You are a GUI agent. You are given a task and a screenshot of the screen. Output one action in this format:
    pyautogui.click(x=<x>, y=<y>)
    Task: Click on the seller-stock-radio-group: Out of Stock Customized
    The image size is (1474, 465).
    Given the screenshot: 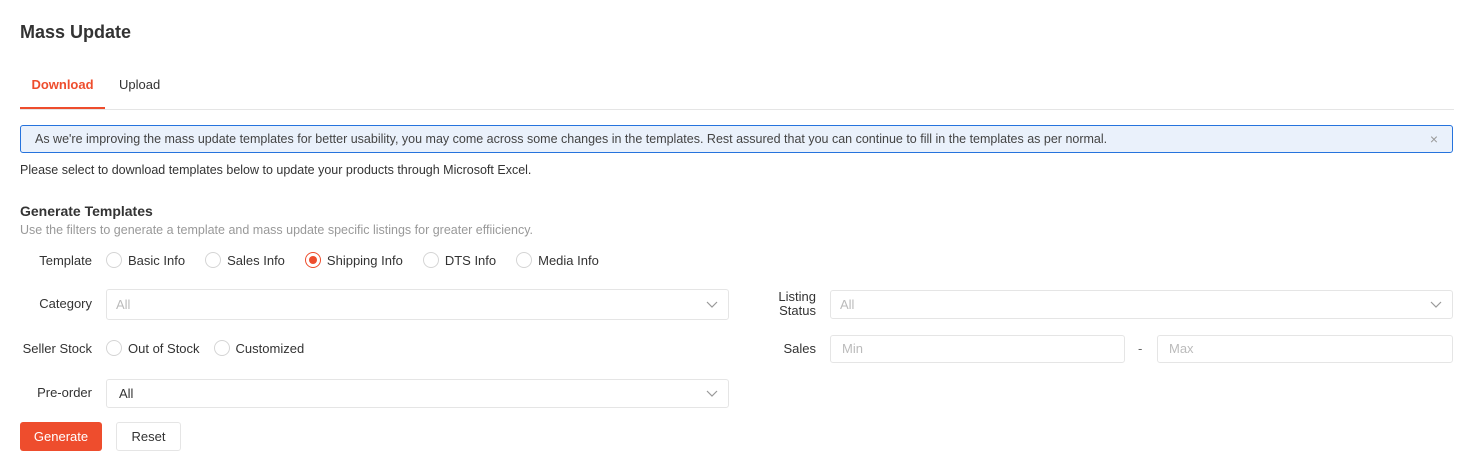 What is the action you would take?
    pyautogui.click(x=215, y=348)
    